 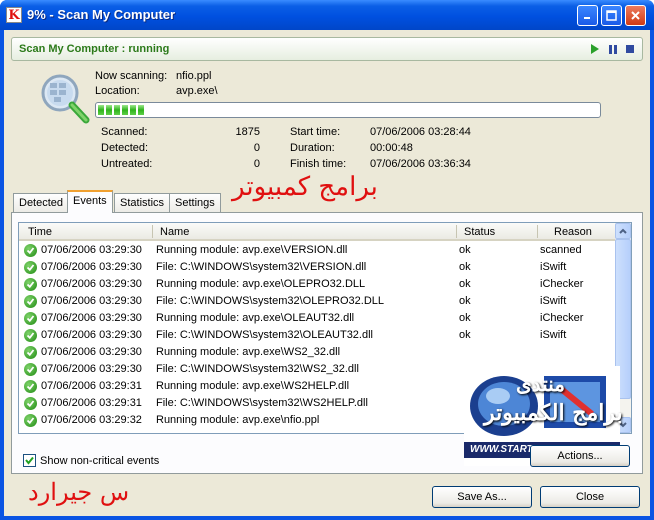 What do you see at coordinates (262, 403) in the screenshot?
I see `cell-name: File: C:\WINDOWS\system32\WS2HELP.dll` at bounding box center [262, 403].